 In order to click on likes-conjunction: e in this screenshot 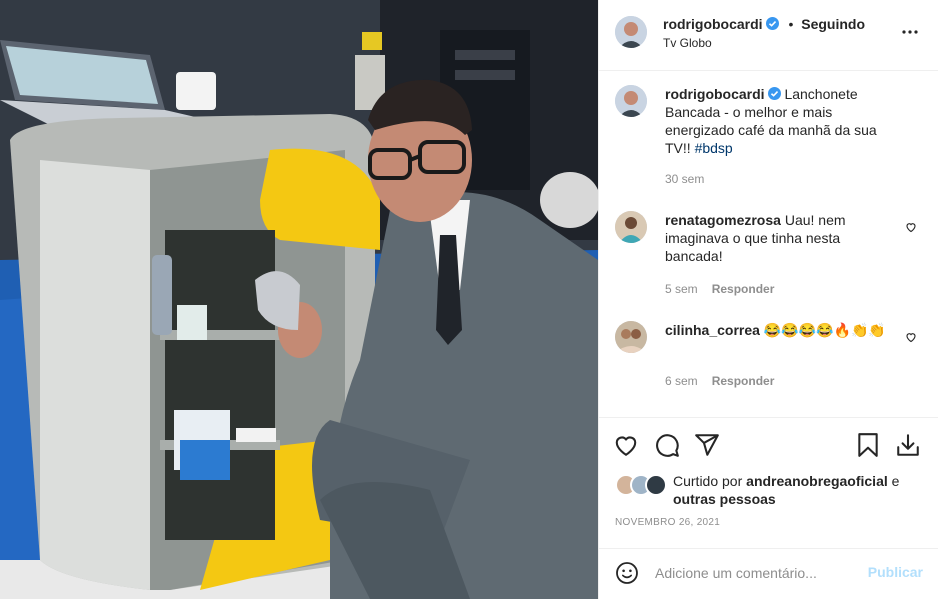, I will do `click(895, 481)`.